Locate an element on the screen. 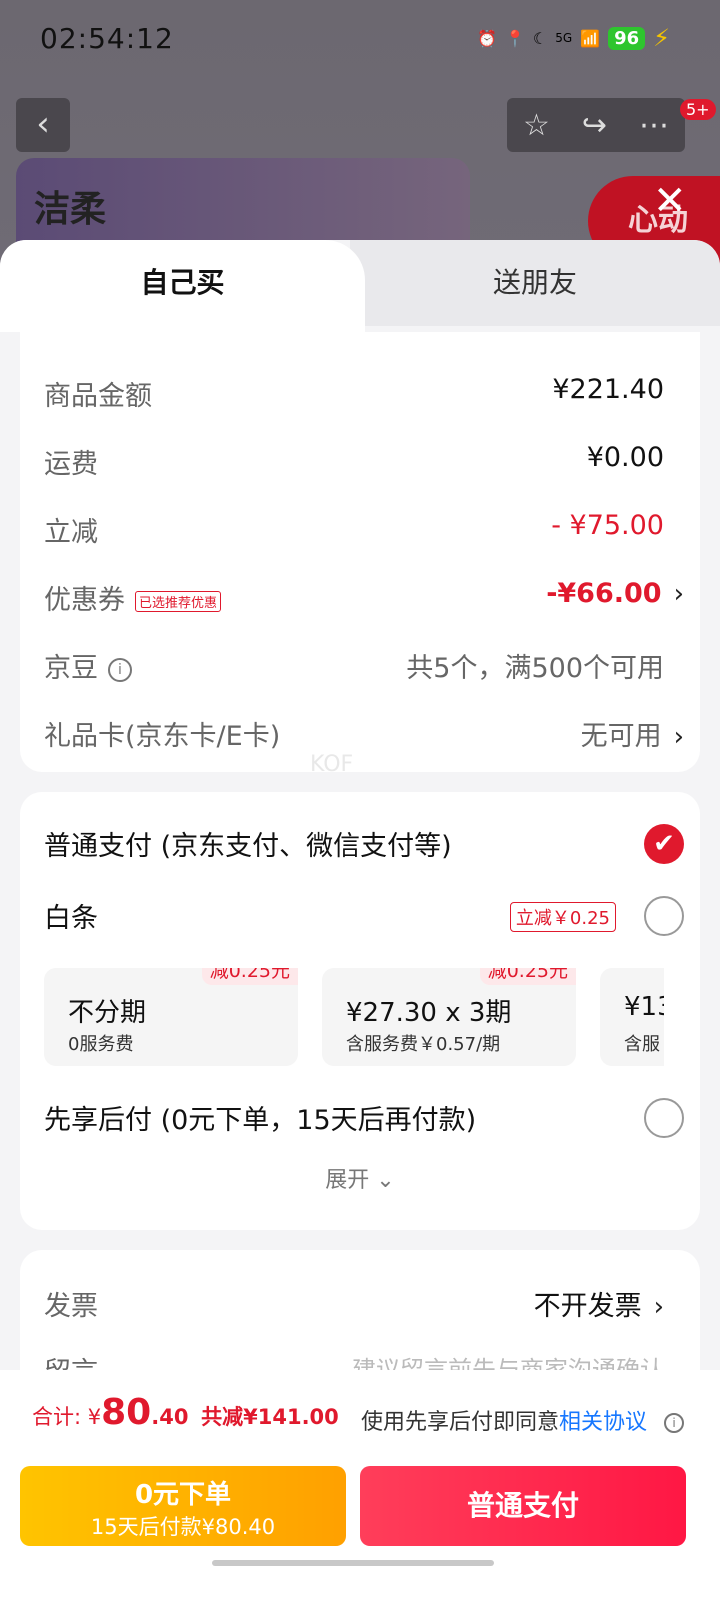 This screenshot has width=720, height=1600. coupon-value-group: -¥66.00 › is located at coordinates (615, 593).